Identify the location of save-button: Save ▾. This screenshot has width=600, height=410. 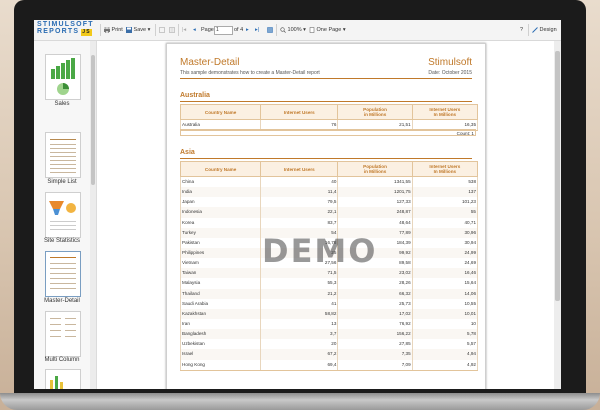
(138, 30).